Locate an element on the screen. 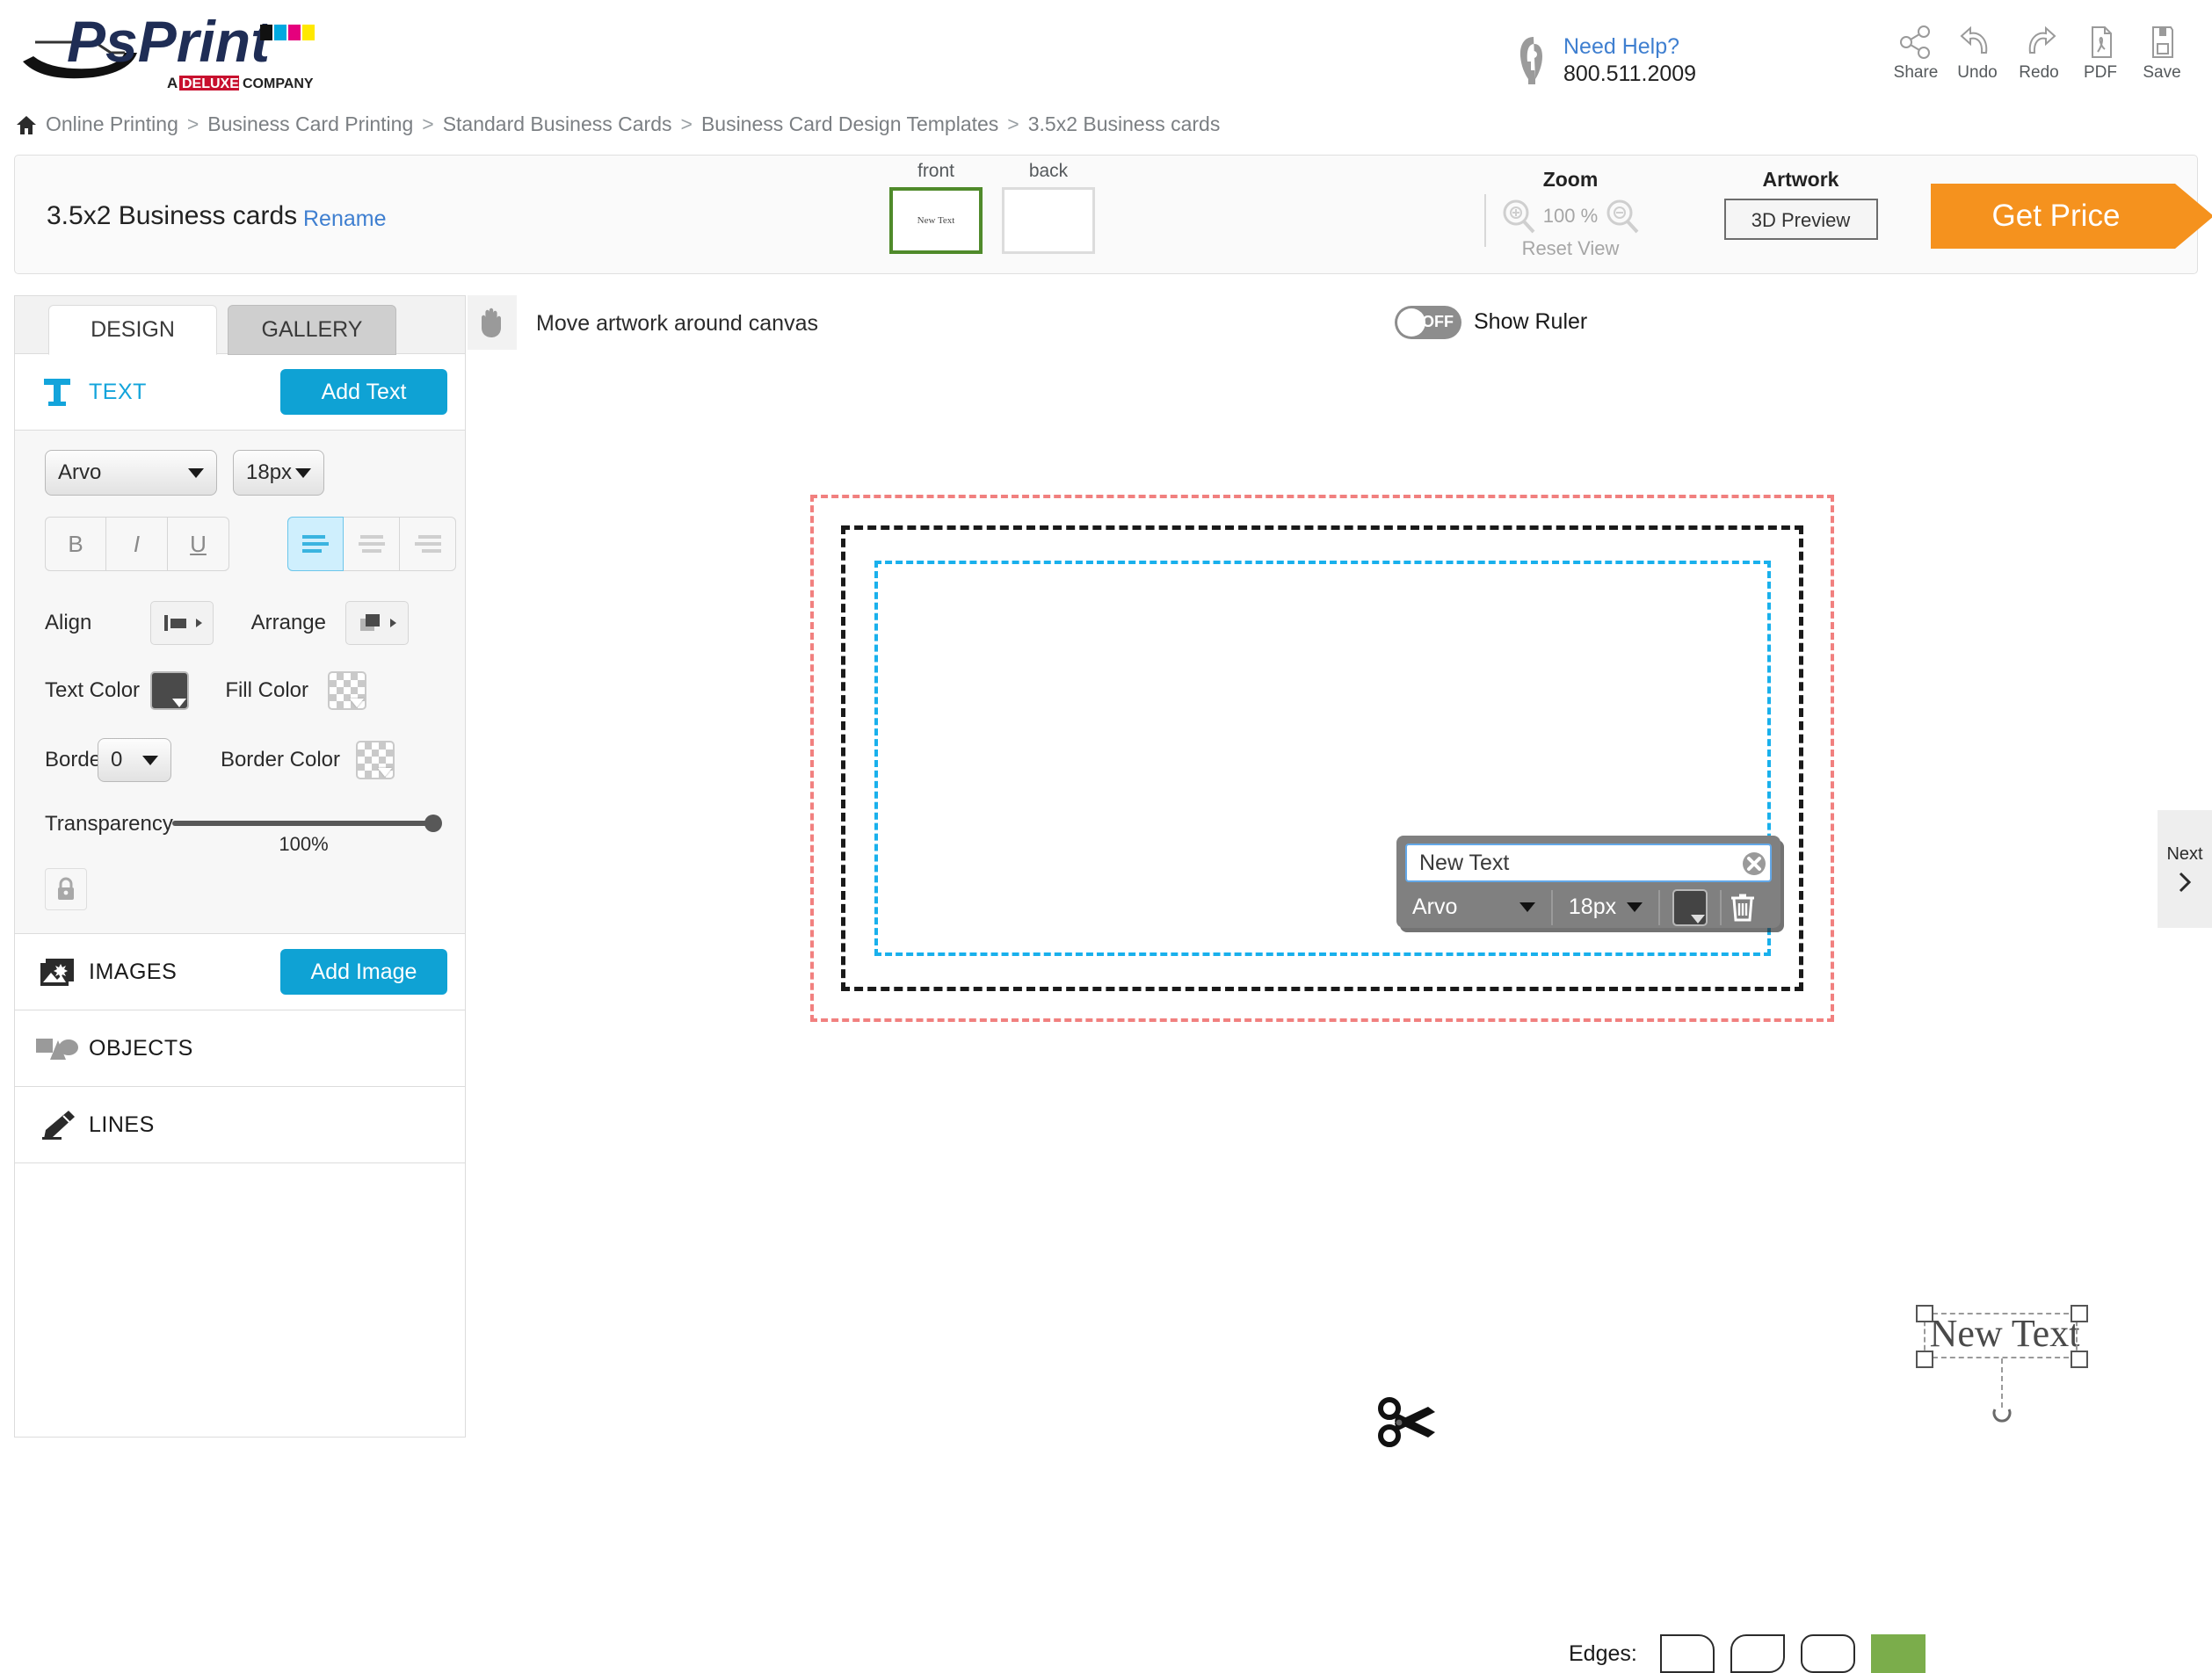  text-align-group is located at coordinates (372, 544).